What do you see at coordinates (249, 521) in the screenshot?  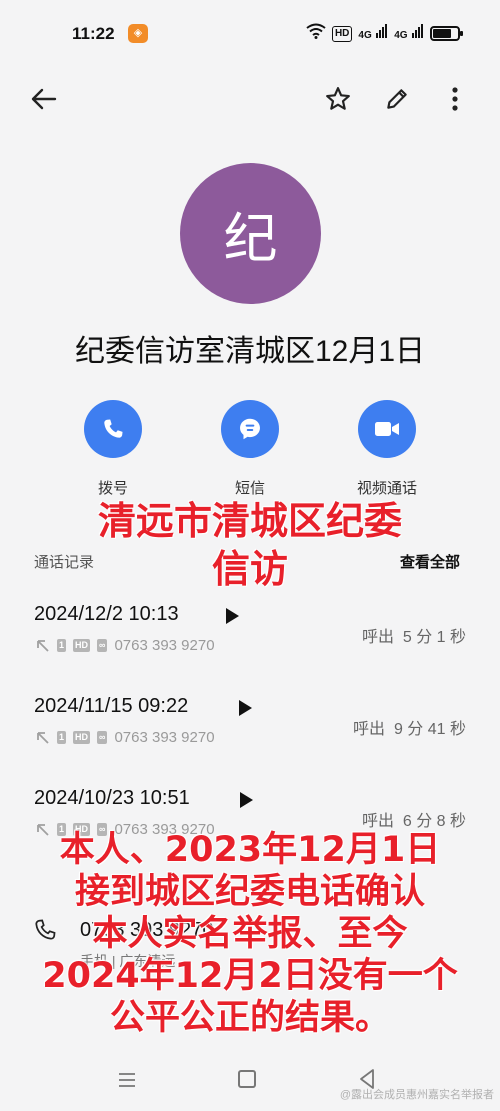 I see `overlay-line: 清远市清城区纪委` at bounding box center [249, 521].